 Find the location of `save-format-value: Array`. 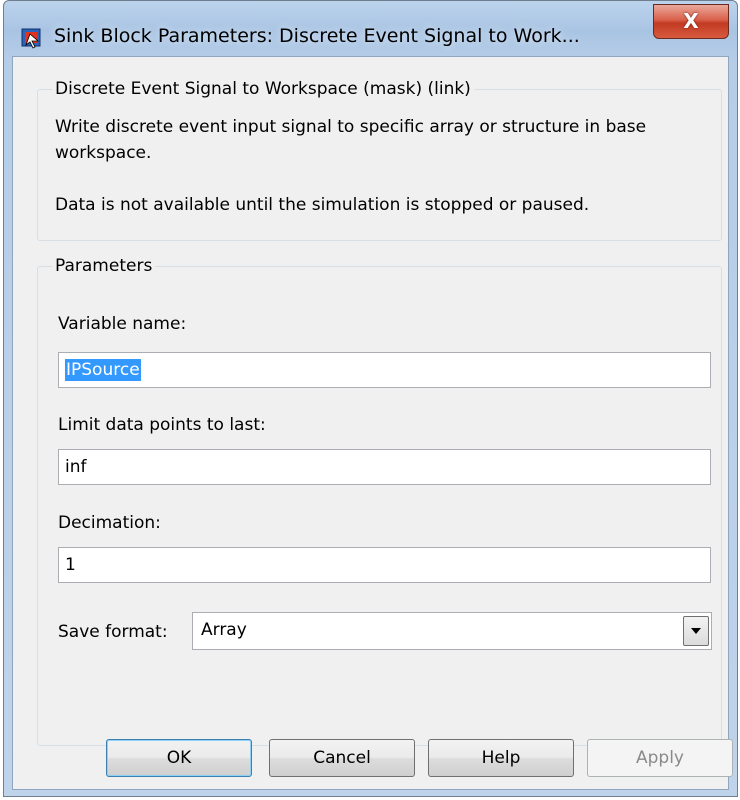

save-format-value: Array is located at coordinates (224, 630).